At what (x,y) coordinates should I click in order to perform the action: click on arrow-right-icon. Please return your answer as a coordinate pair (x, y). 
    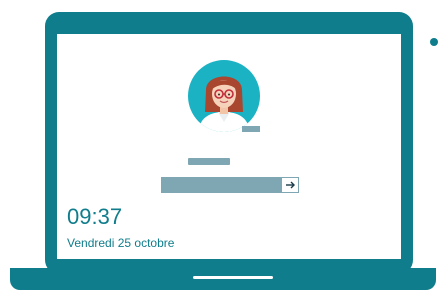
    Looking at the image, I should click on (290, 185).